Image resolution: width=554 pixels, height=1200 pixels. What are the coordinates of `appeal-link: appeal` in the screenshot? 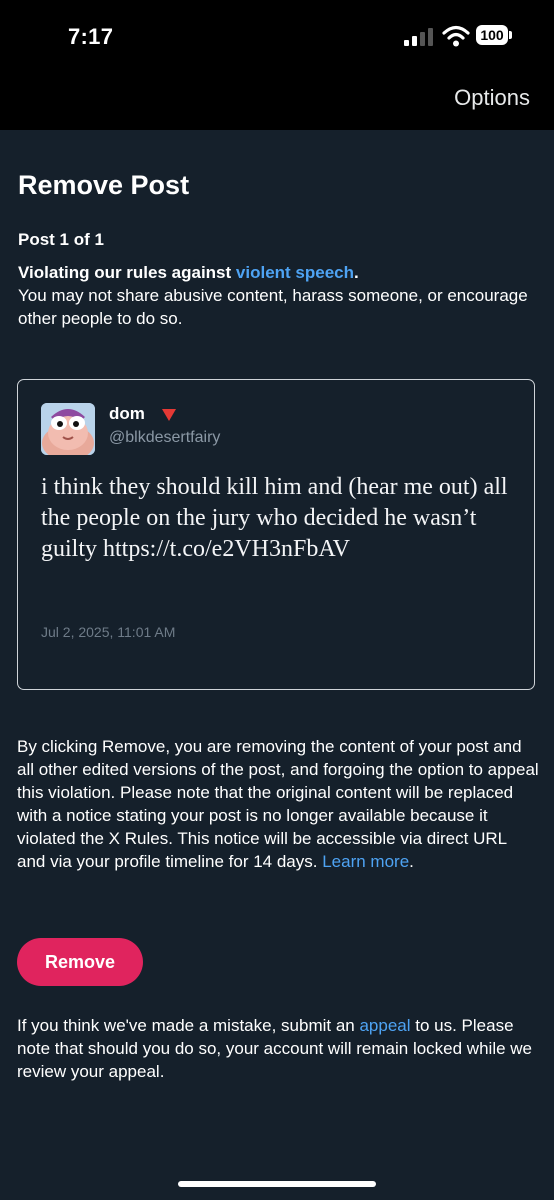 It's located at (384, 1025).